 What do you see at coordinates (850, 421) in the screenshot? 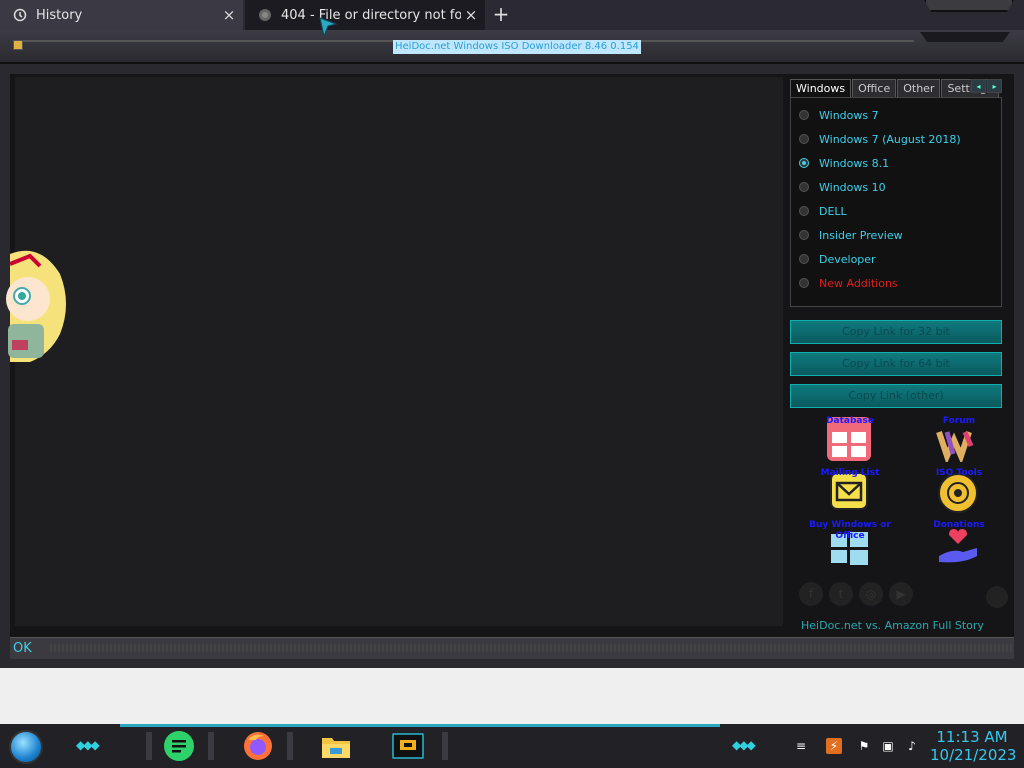
I see `tile-label: Database` at bounding box center [850, 421].